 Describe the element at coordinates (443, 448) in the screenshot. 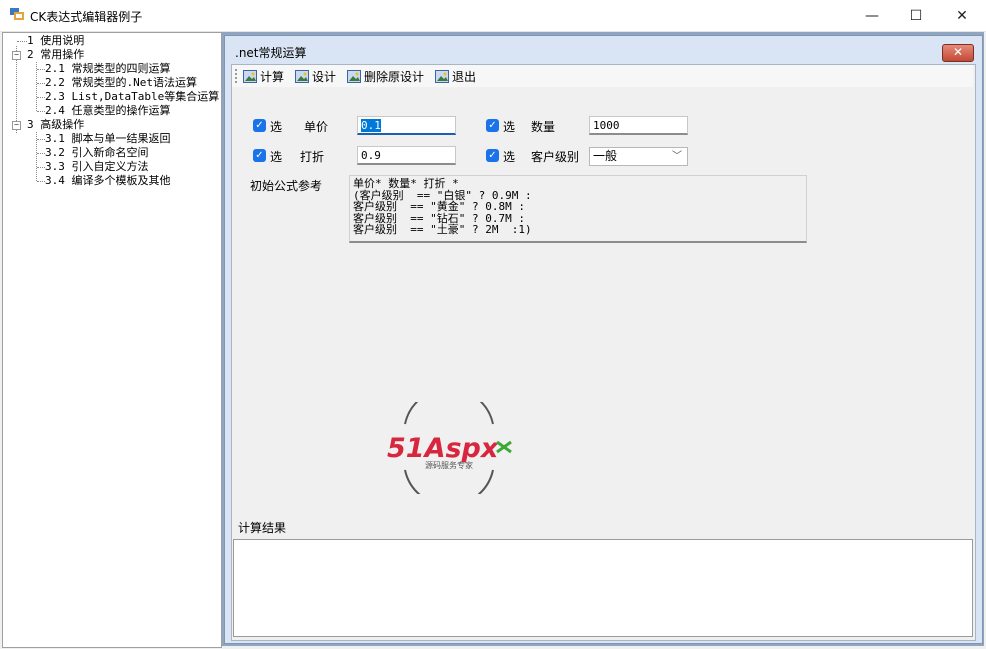

I see `logo-text: 51Aspx` at that location.